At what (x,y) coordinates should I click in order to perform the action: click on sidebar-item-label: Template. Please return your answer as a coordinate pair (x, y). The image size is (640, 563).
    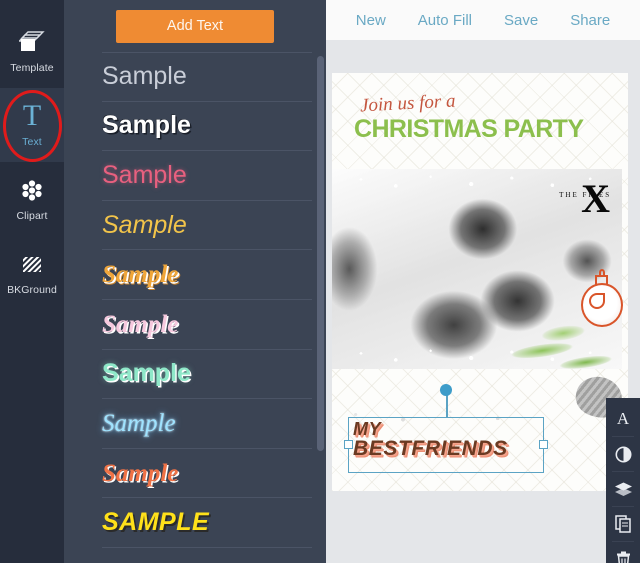
    Looking at the image, I should click on (32, 68).